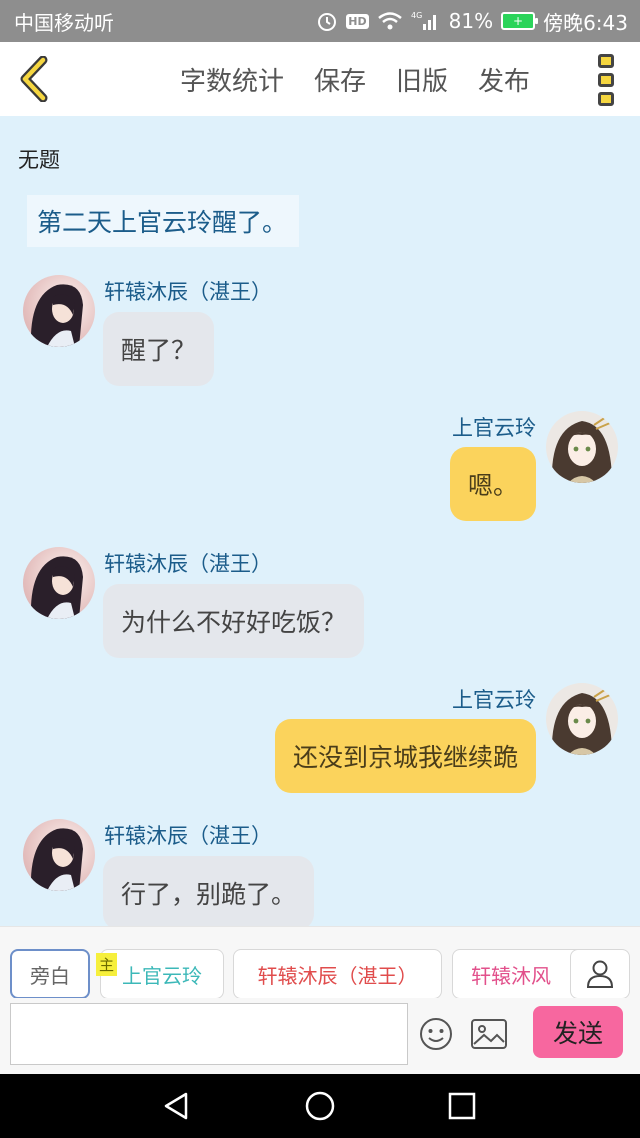  I want to click on message-input, so click(209, 1034).